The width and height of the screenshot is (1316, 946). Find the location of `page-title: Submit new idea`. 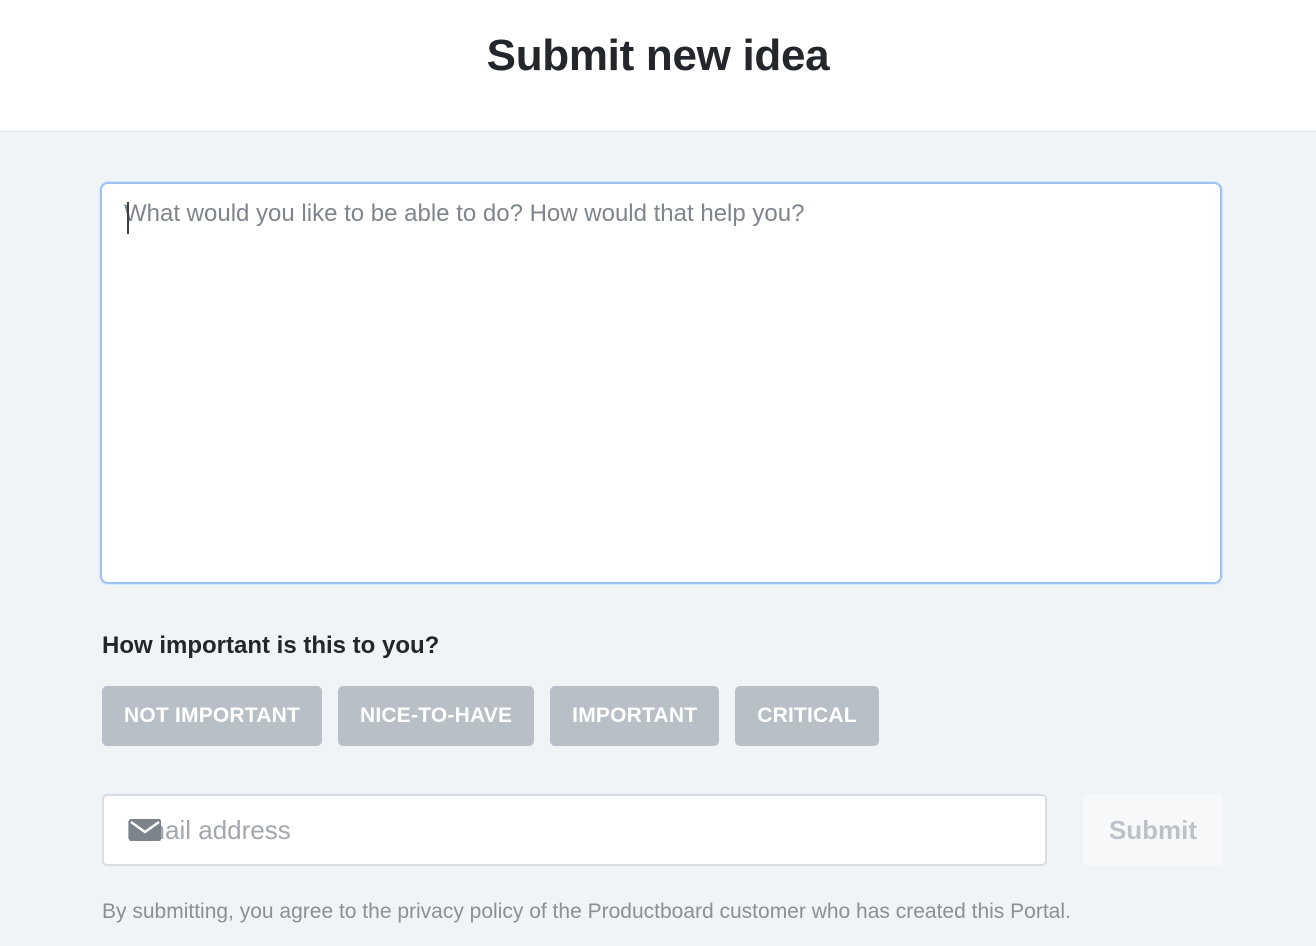

page-title: Submit new idea is located at coordinates (658, 55).